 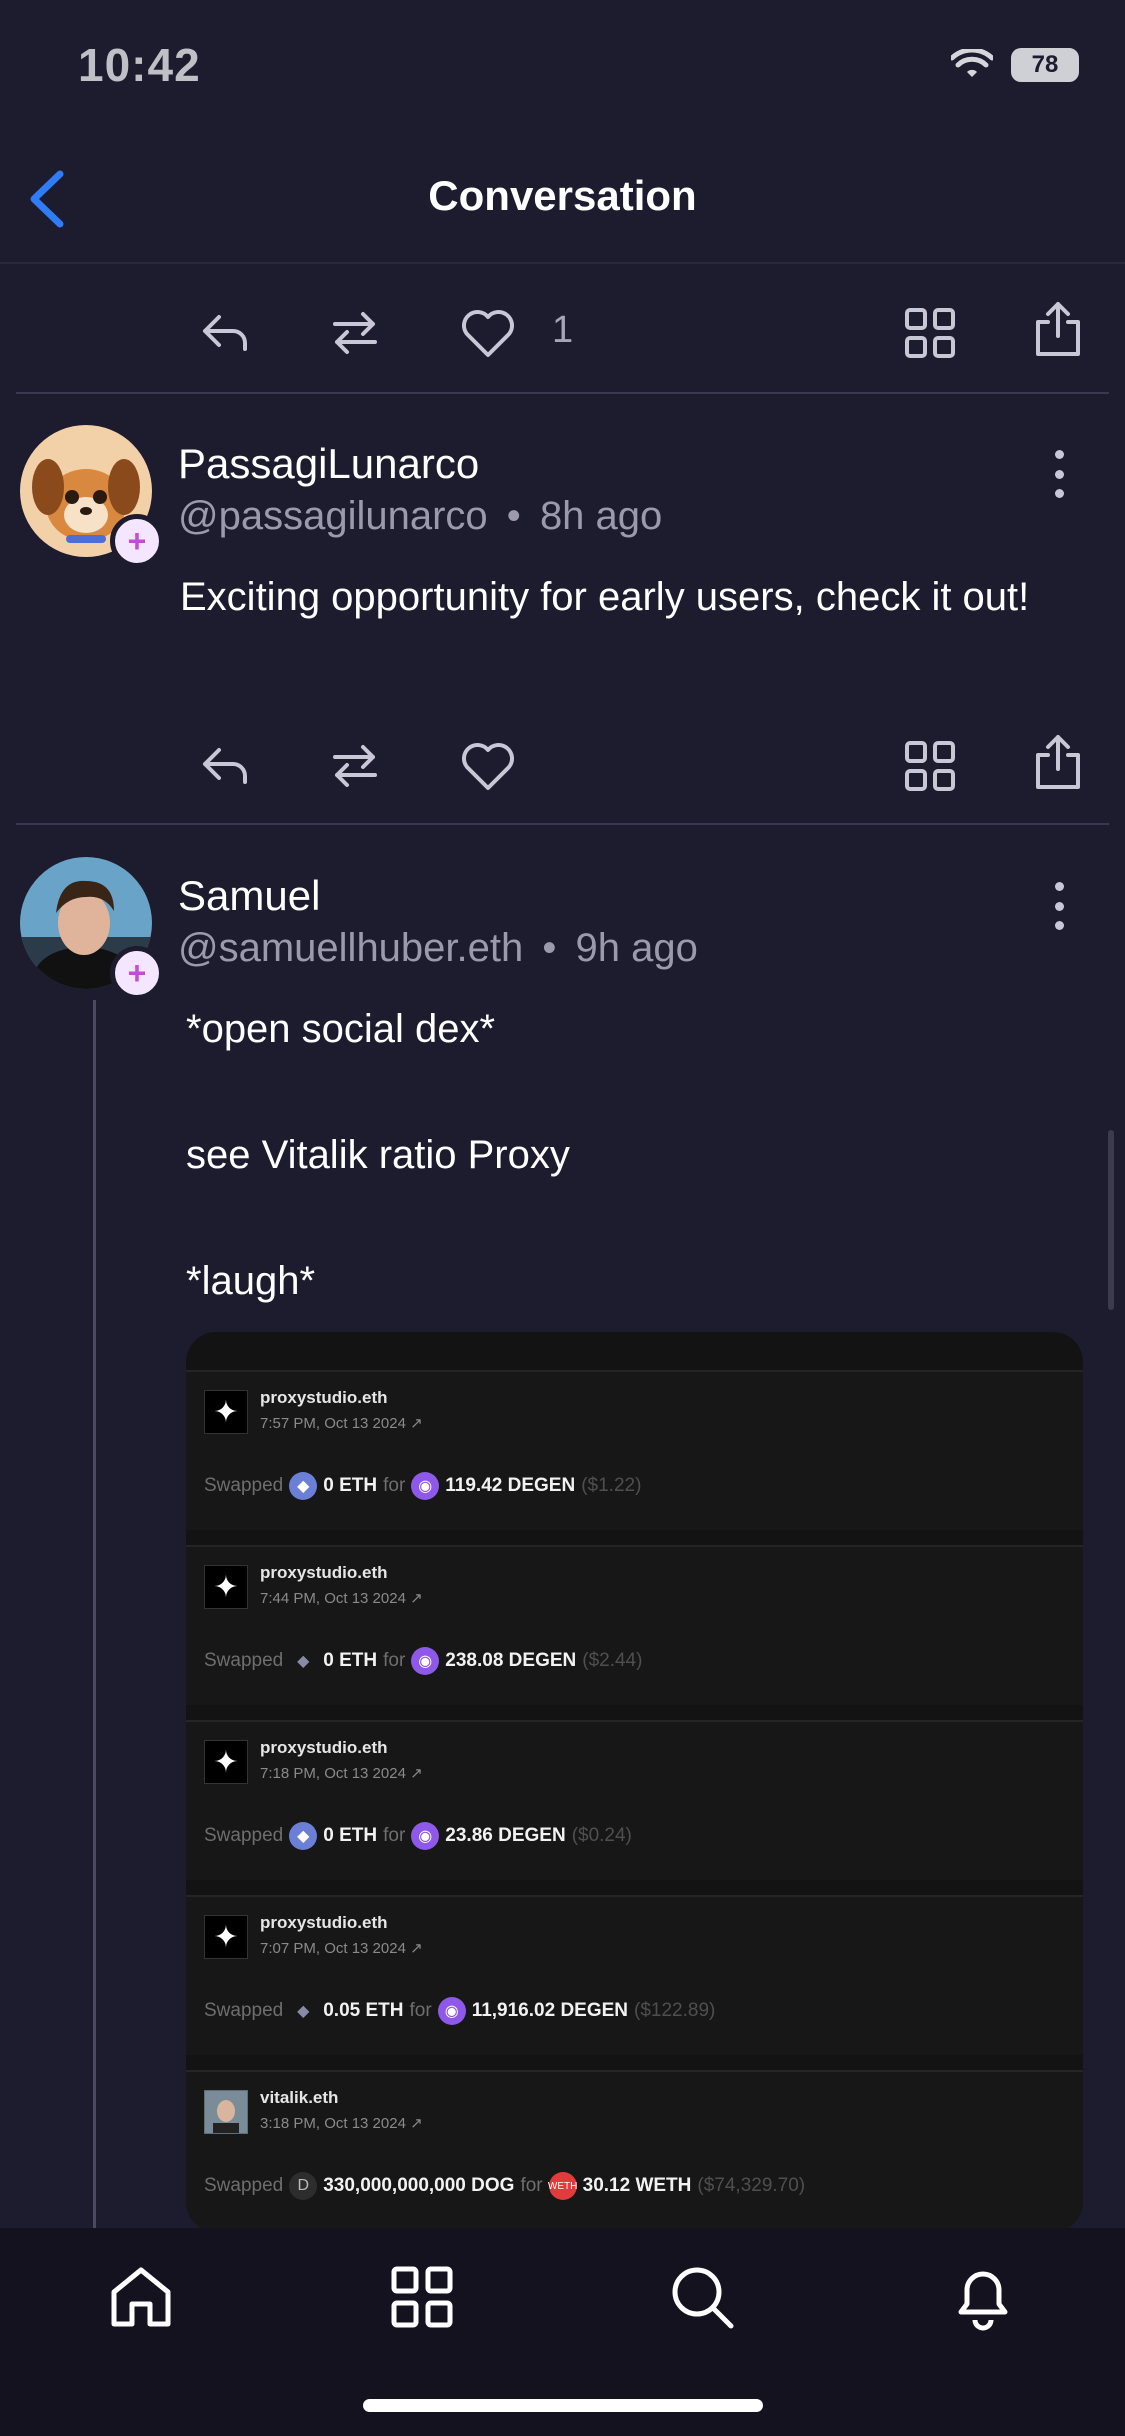 I want to click on swap-time: 7:57 PM, Oct 13 2024 ↗, so click(x=341, y=1423).